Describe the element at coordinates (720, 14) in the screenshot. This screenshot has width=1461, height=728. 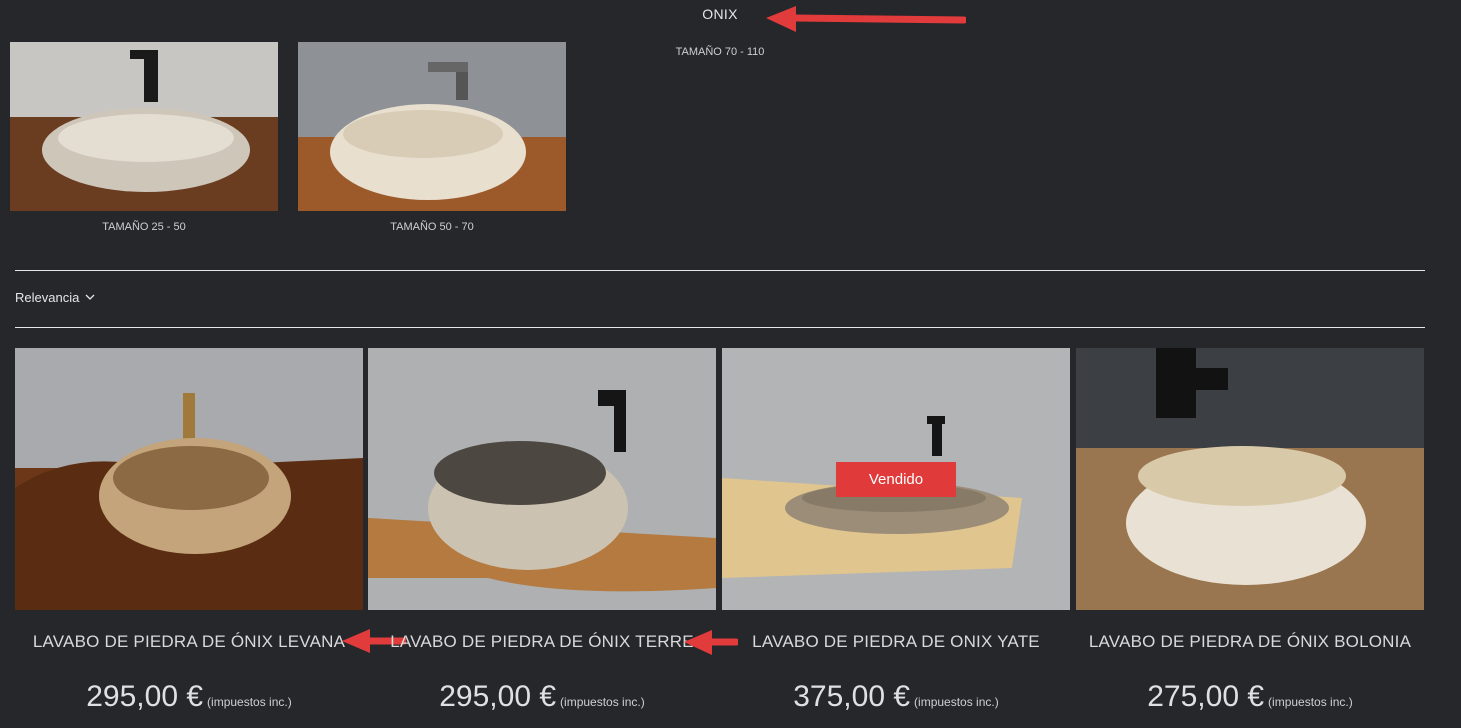
I see `category-title: ONIX` at that location.